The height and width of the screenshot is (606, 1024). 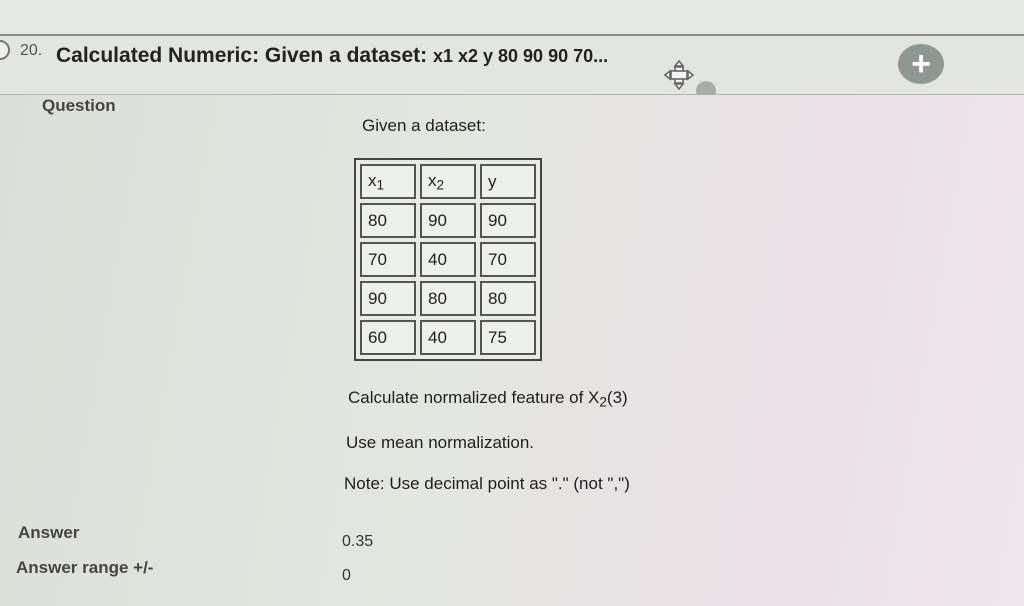 What do you see at coordinates (508, 181) in the screenshot?
I see `header-y: y` at bounding box center [508, 181].